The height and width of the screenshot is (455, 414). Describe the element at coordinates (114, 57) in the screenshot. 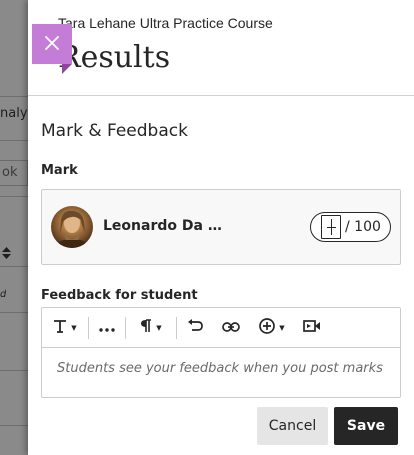

I see `page-title: Results` at that location.